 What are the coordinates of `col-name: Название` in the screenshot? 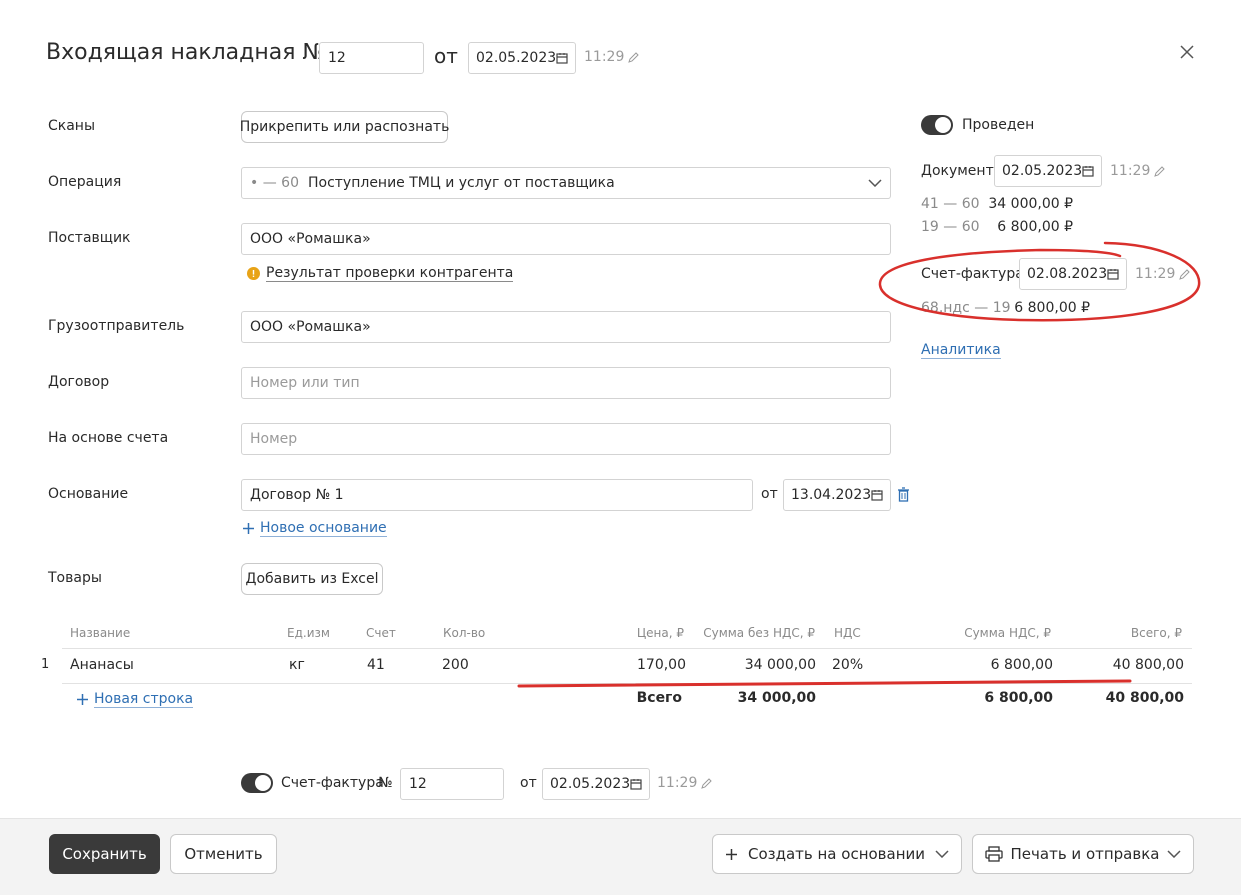 It's located at (100, 633).